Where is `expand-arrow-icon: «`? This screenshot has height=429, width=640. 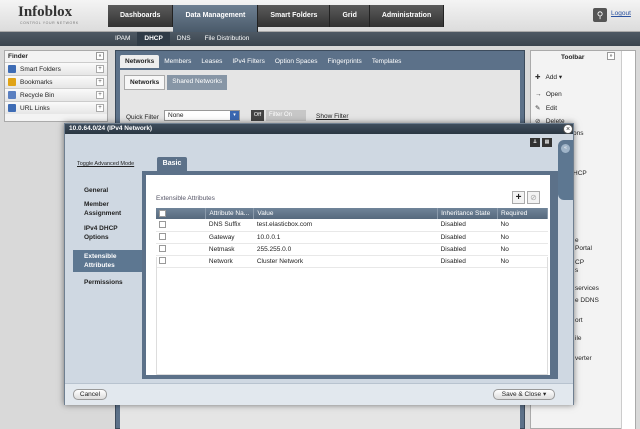
expand-arrow-icon: « is located at coordinates (565, 148).